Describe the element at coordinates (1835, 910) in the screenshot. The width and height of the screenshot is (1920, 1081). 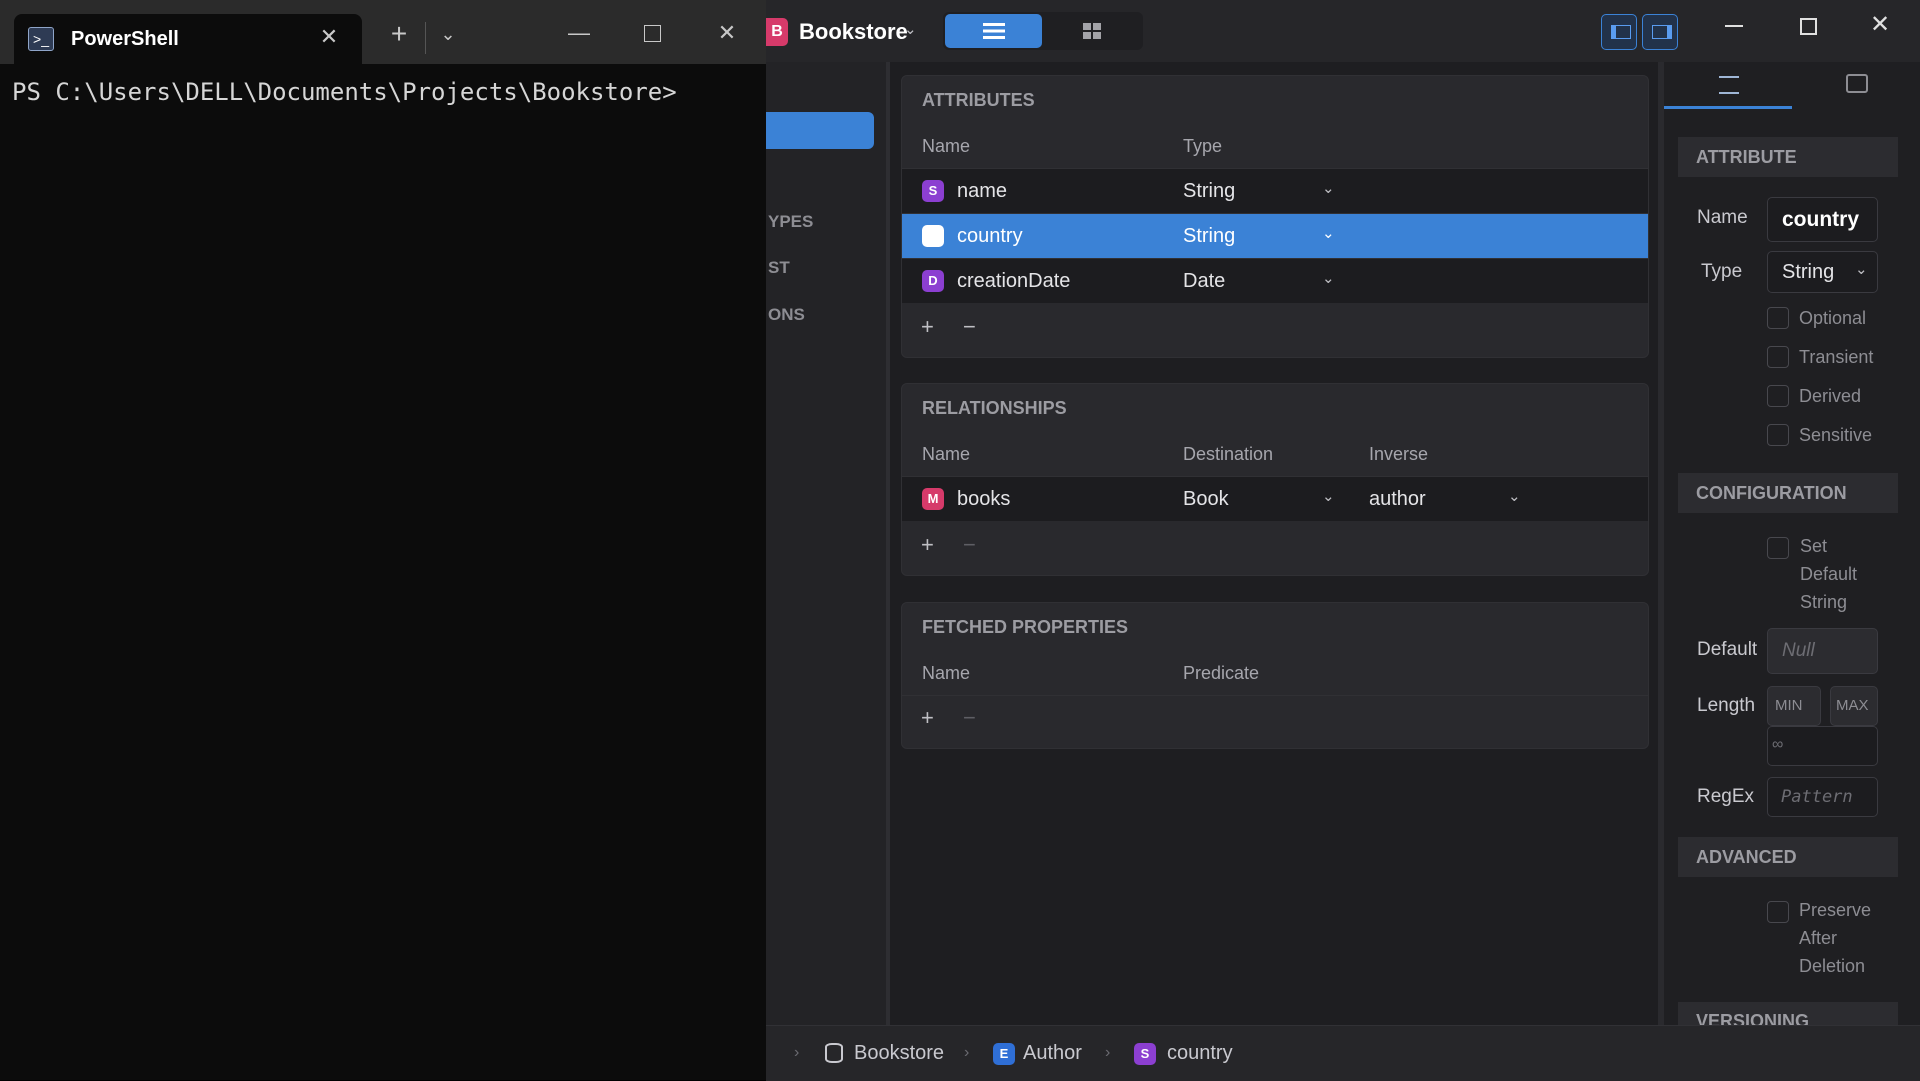
I see `preserve-label-line1: Preserve` at that location.